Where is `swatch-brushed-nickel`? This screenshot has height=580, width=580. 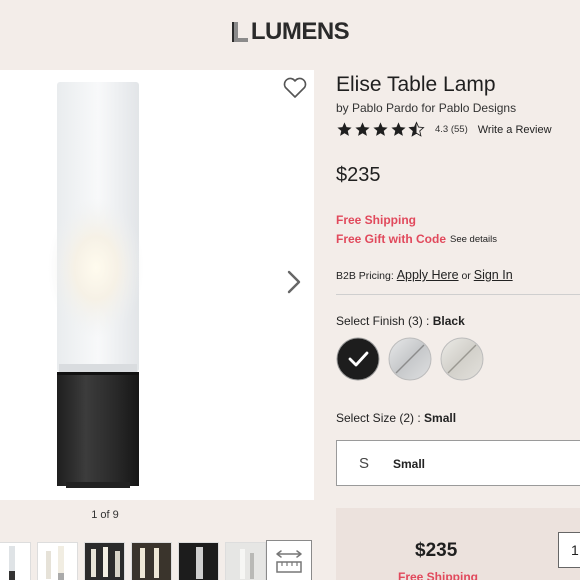 swatch-brushed-nickel is located at coordinates (462, 359).